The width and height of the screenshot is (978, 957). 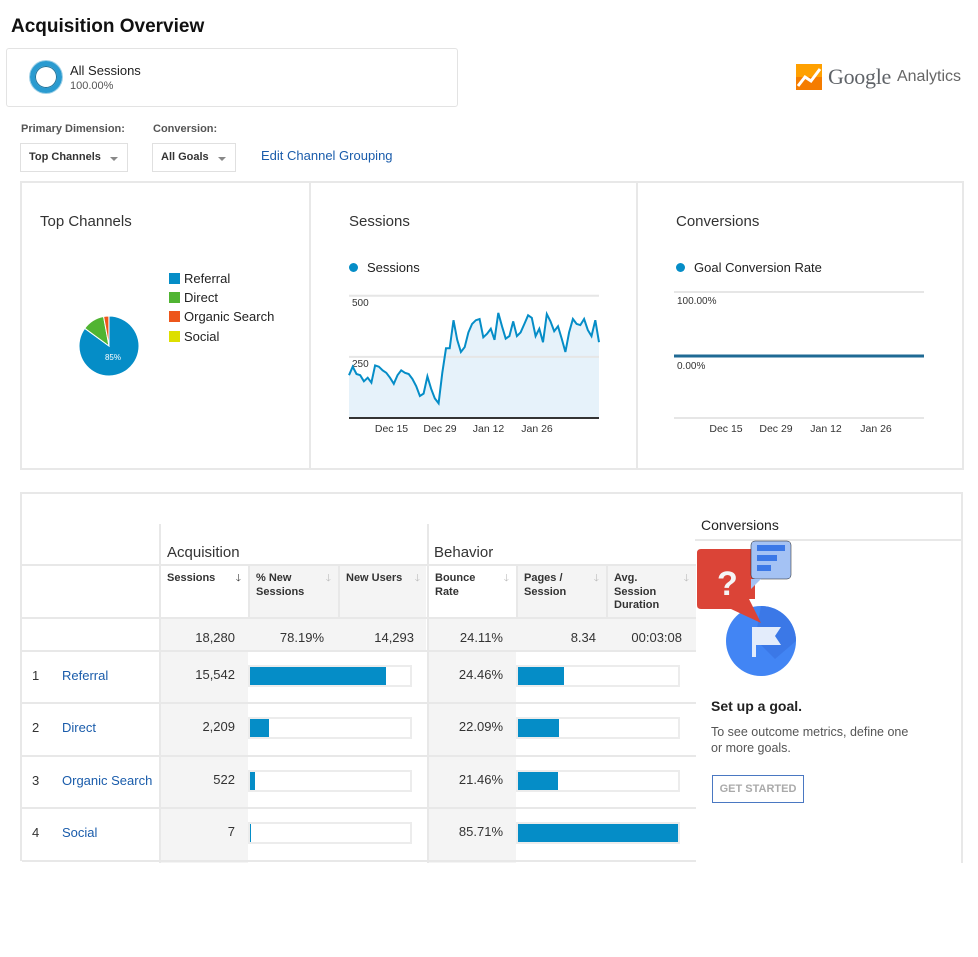 I want to click on channel-link: Social, so click(x=79, y=832).